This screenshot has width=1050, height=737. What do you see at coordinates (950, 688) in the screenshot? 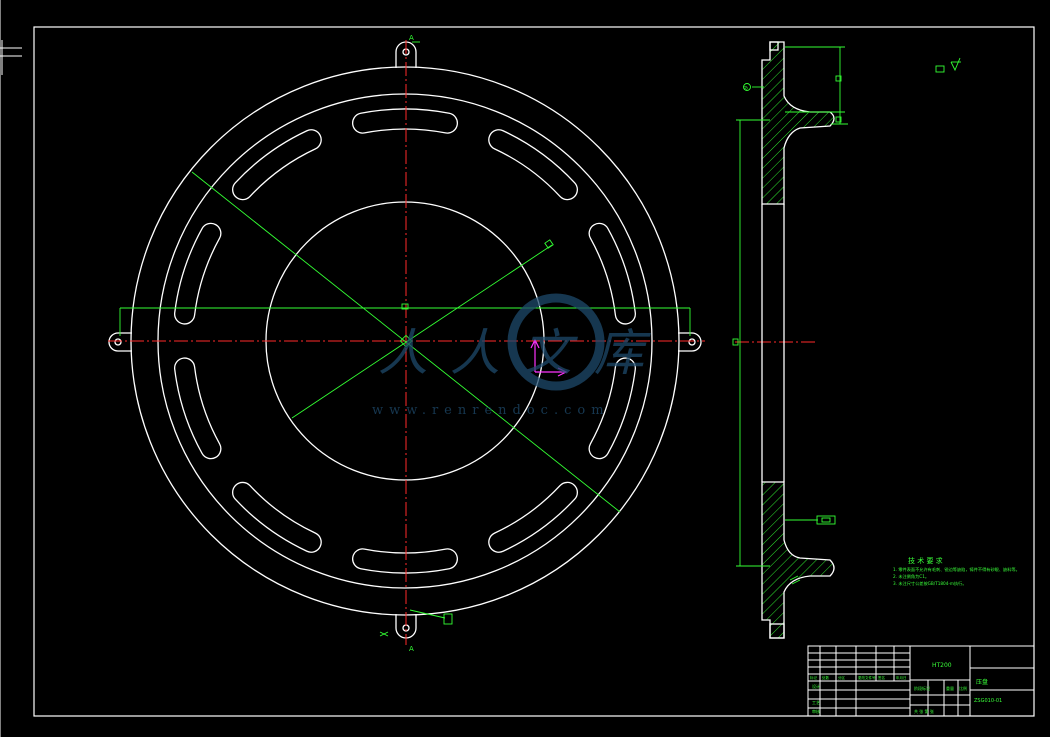
I see `title-weight-label: 重量` at bounding box center [950, 688].